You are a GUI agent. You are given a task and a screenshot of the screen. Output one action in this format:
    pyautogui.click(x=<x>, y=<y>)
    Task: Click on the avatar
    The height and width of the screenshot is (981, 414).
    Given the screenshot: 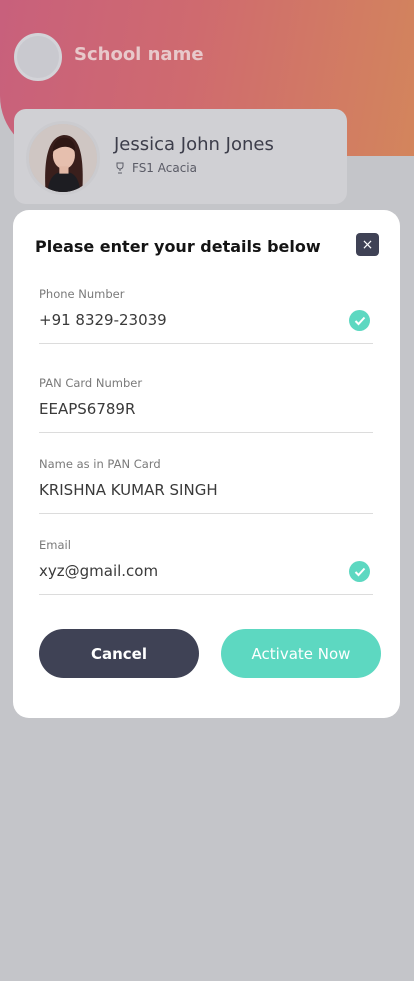 What is the action you would take?
    pyautogui.click(x=63, y=158)
    